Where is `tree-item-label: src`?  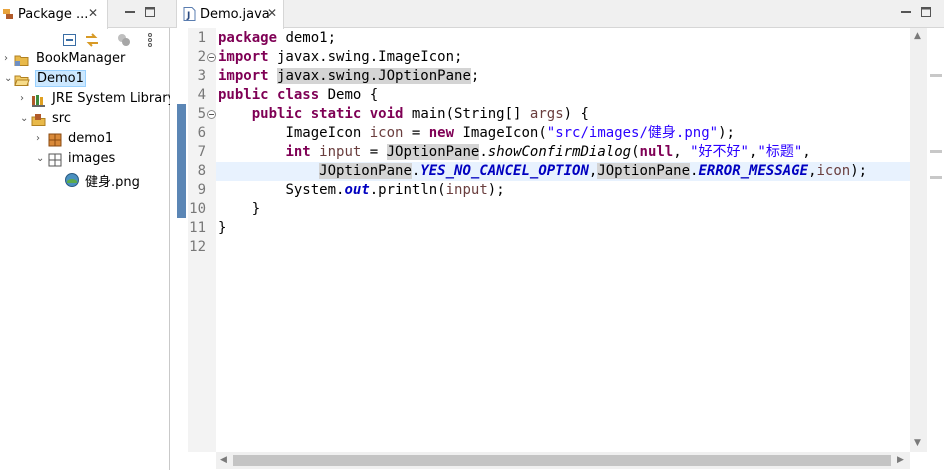
tree-item-label: src is located at coordinates (61, 118).